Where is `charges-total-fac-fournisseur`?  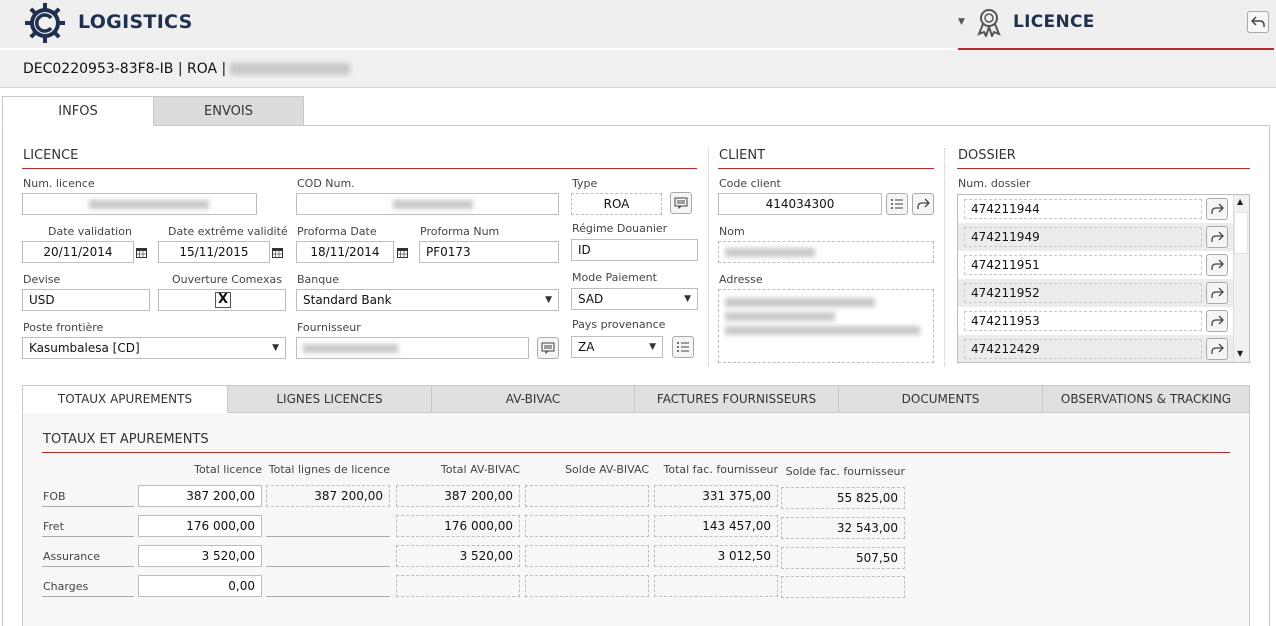 charges-total-fac-fournisseur is located at coordinates (716, 586).